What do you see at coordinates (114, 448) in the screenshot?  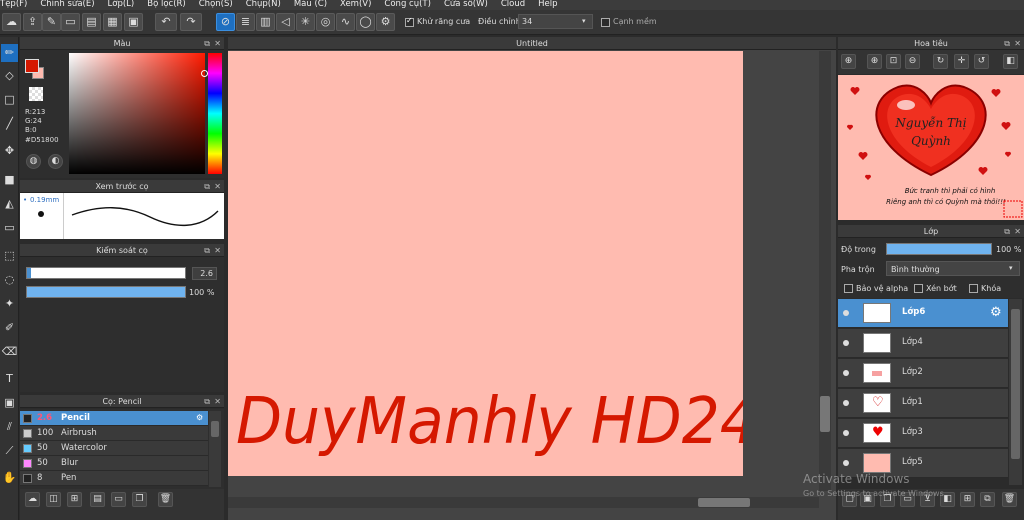 I see `brush-item: 50 Watercolor` at bounding box center [114, 448].